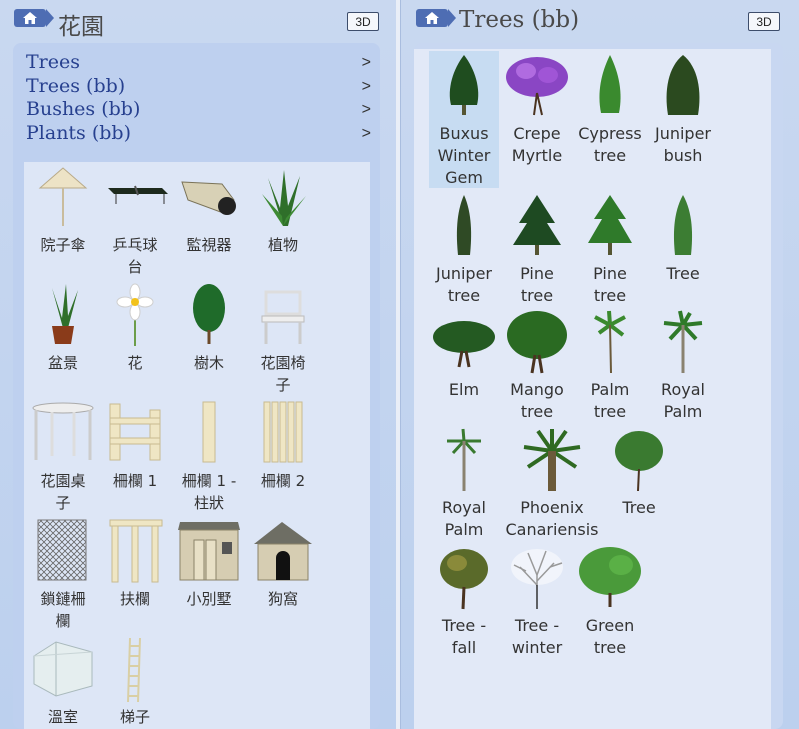 Image resolution: width=799 pixels, height=729 pixels. Describe the element at coordinates (134, 670) in the screenshot. I see `ladder-icon` at that location.